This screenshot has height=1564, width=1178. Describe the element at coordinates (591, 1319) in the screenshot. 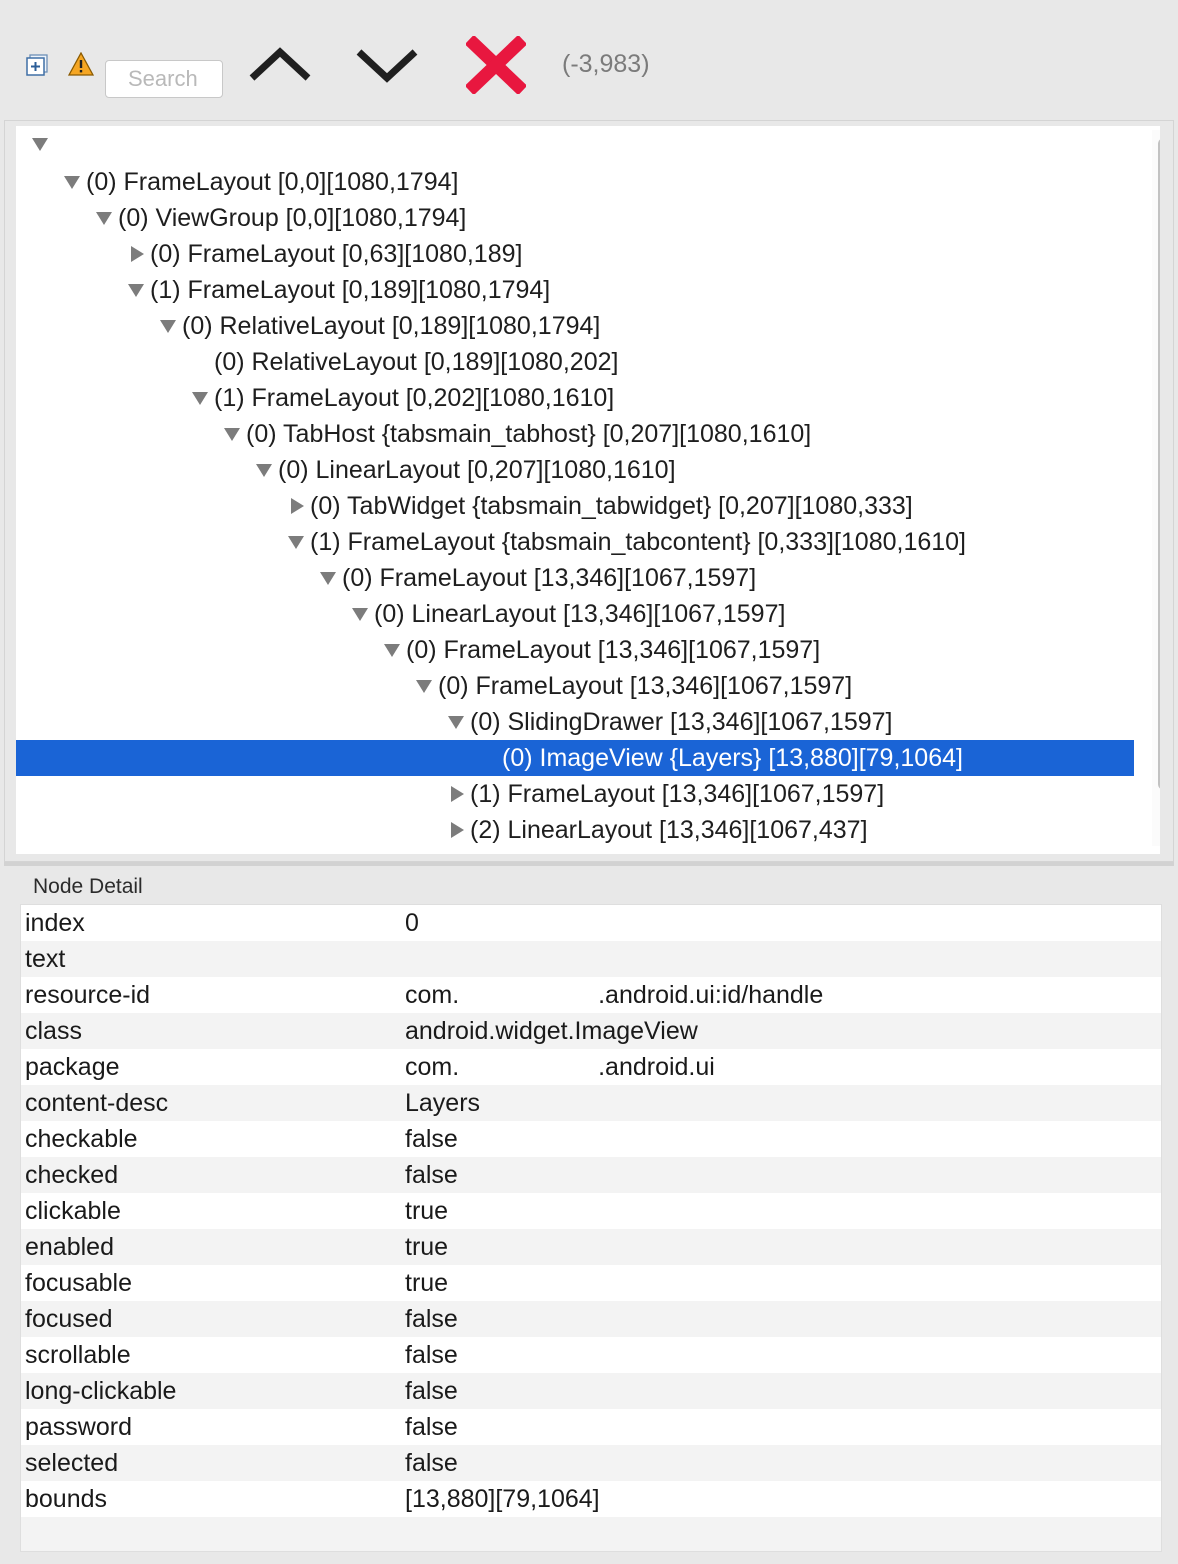

I see `detail-row: focused false` at that location.